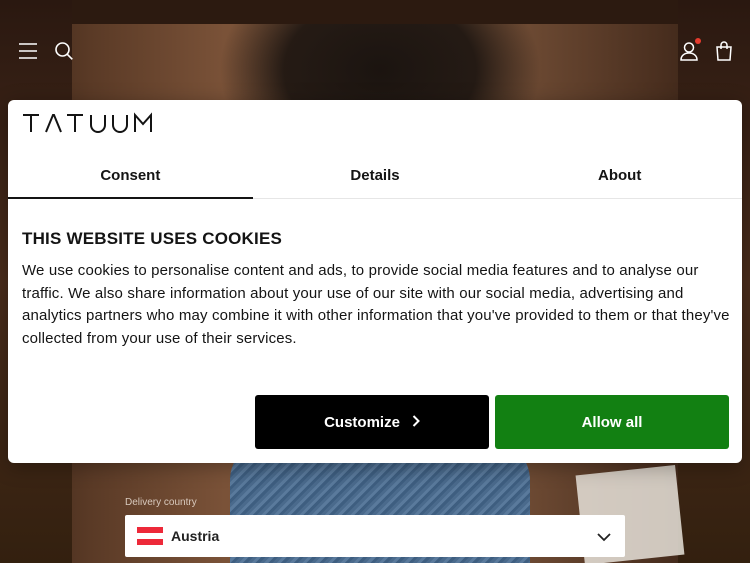  Describe the element at coordinates (64, 51) in the screenshot. I see `search-icon` at that location.